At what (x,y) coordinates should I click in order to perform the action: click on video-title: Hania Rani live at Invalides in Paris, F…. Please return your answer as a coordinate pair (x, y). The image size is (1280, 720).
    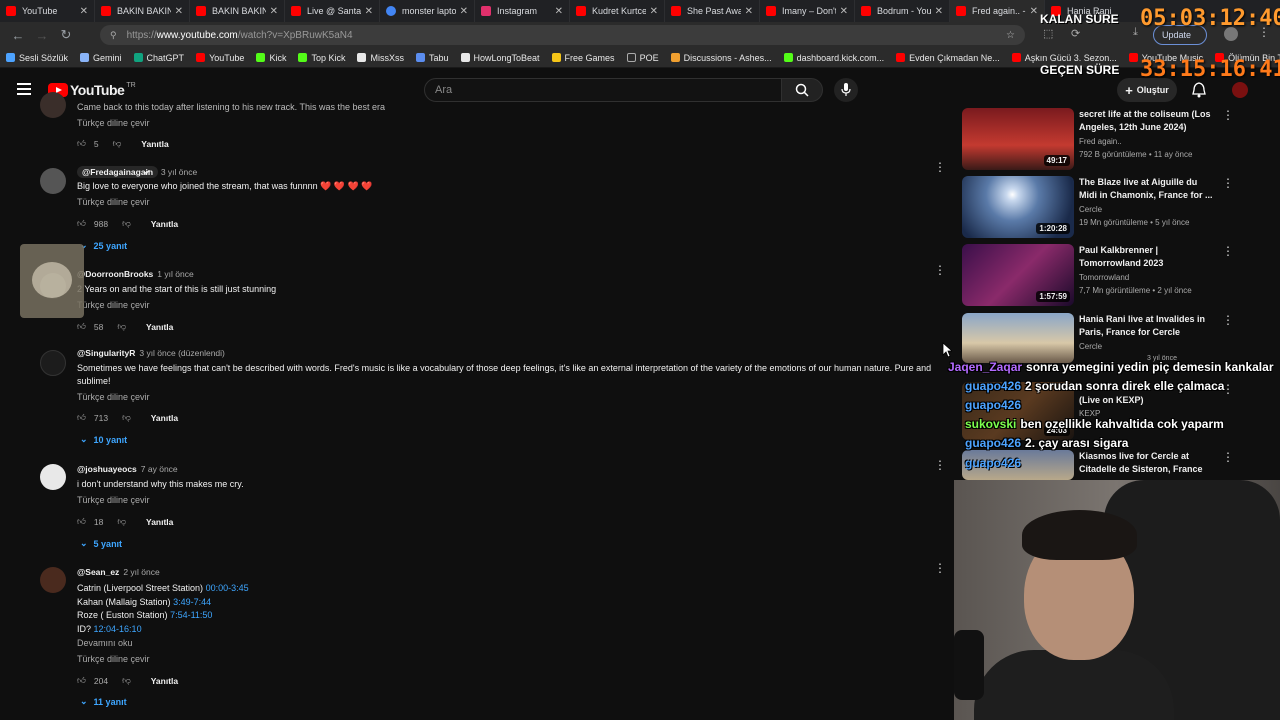
    Looking at the image, I should click on (1146, 326).